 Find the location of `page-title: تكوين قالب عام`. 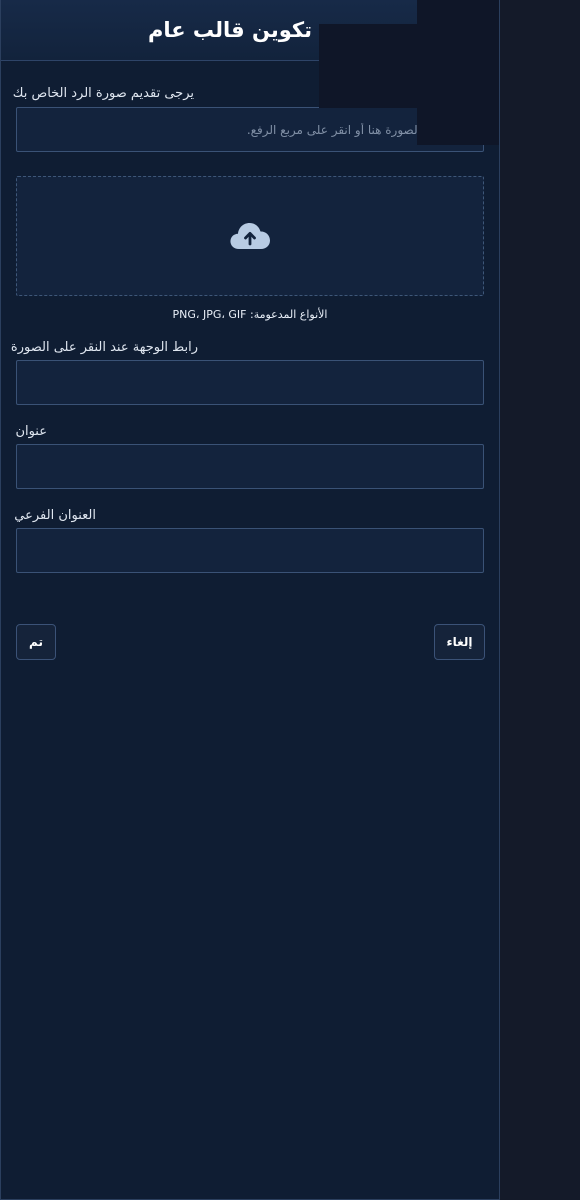

page-title: تكوين قالب عام is located at coordinates (230, 30).